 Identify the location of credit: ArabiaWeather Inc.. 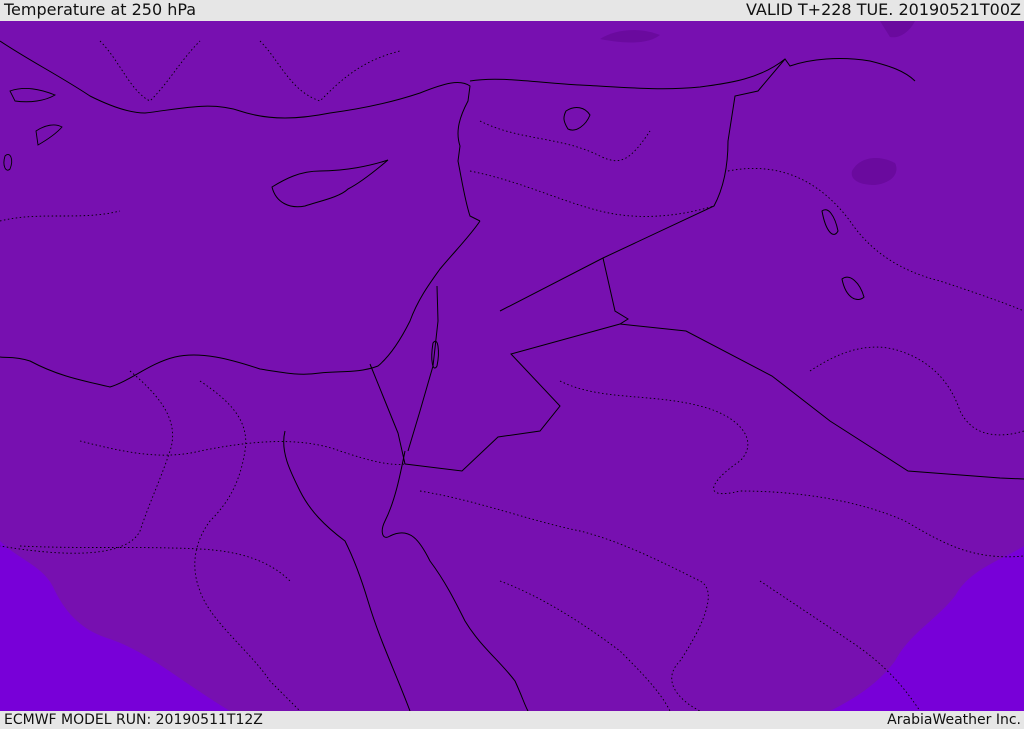
(954, 720).